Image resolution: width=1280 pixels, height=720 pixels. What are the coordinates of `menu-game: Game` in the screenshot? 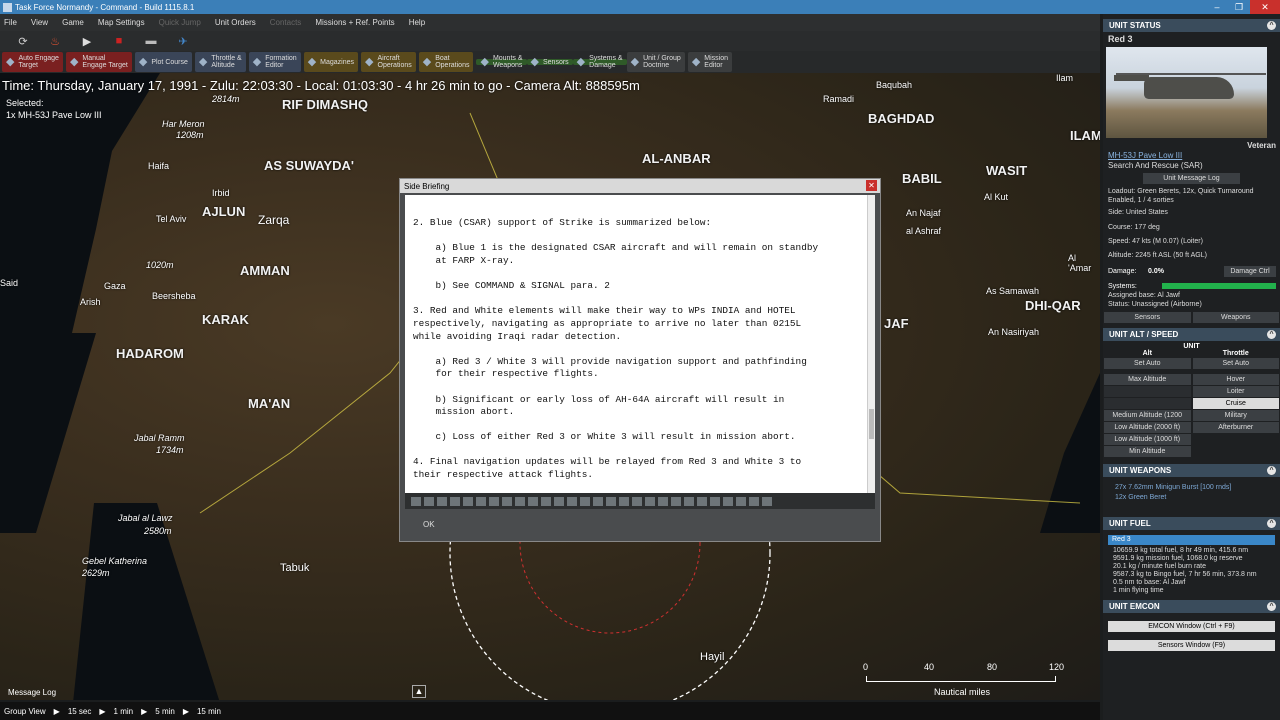 It's located at (73, 22).